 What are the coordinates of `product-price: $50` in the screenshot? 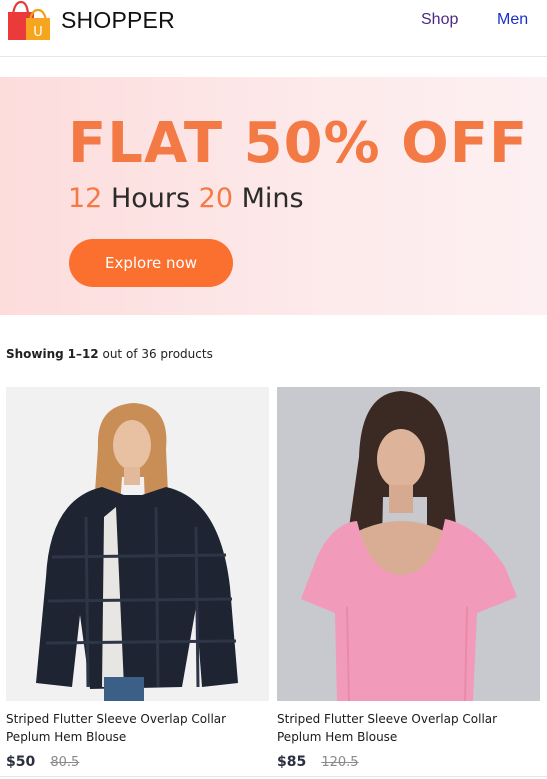 It's located at (21, 762).